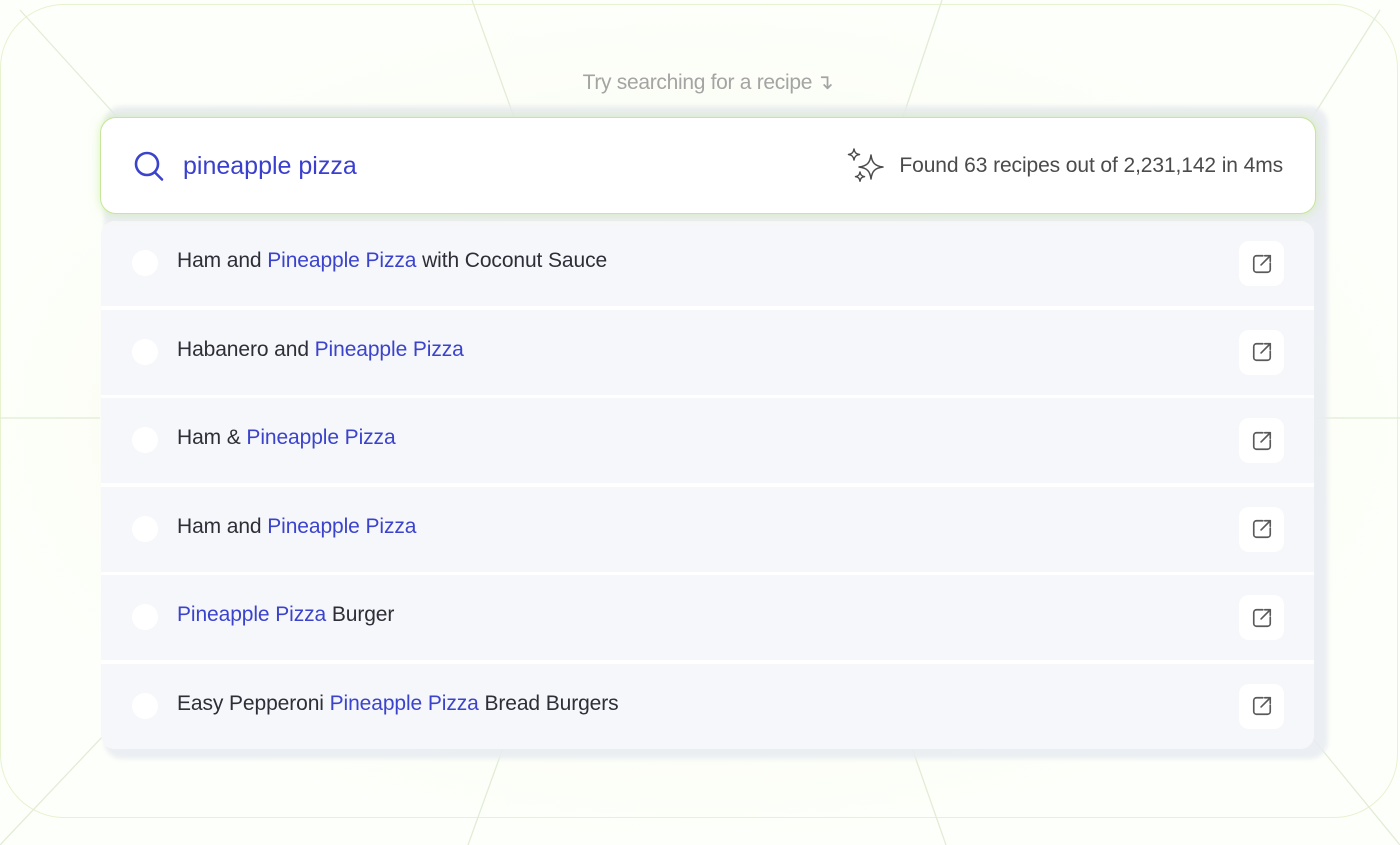  I want to click on recipe-title: Ham and Pineapple Pizza, so click(296, 527).